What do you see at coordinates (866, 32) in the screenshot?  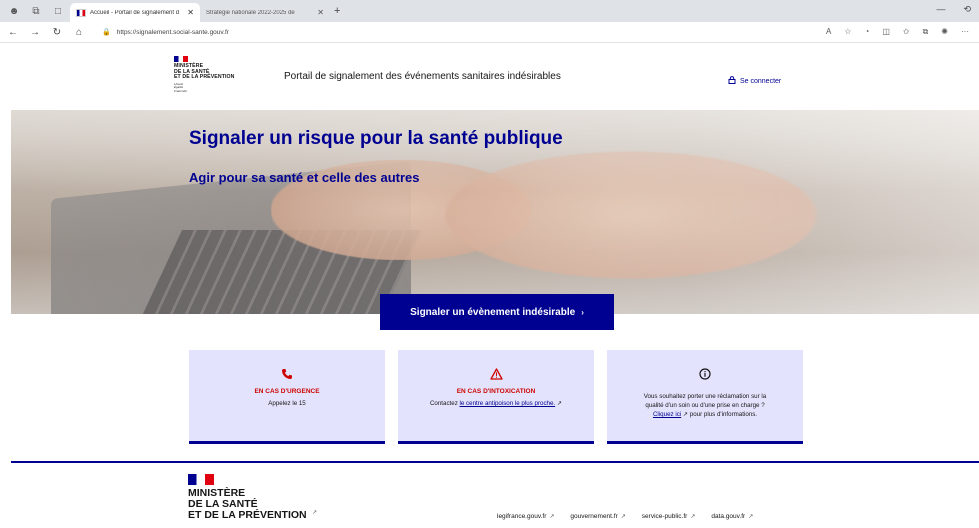 I see `extension-icon: ◔` at bounding box center [866, 32].